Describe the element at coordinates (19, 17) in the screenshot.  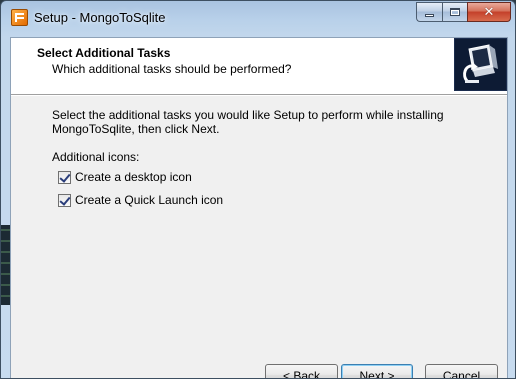
I see `setup-app-icon` at that location.